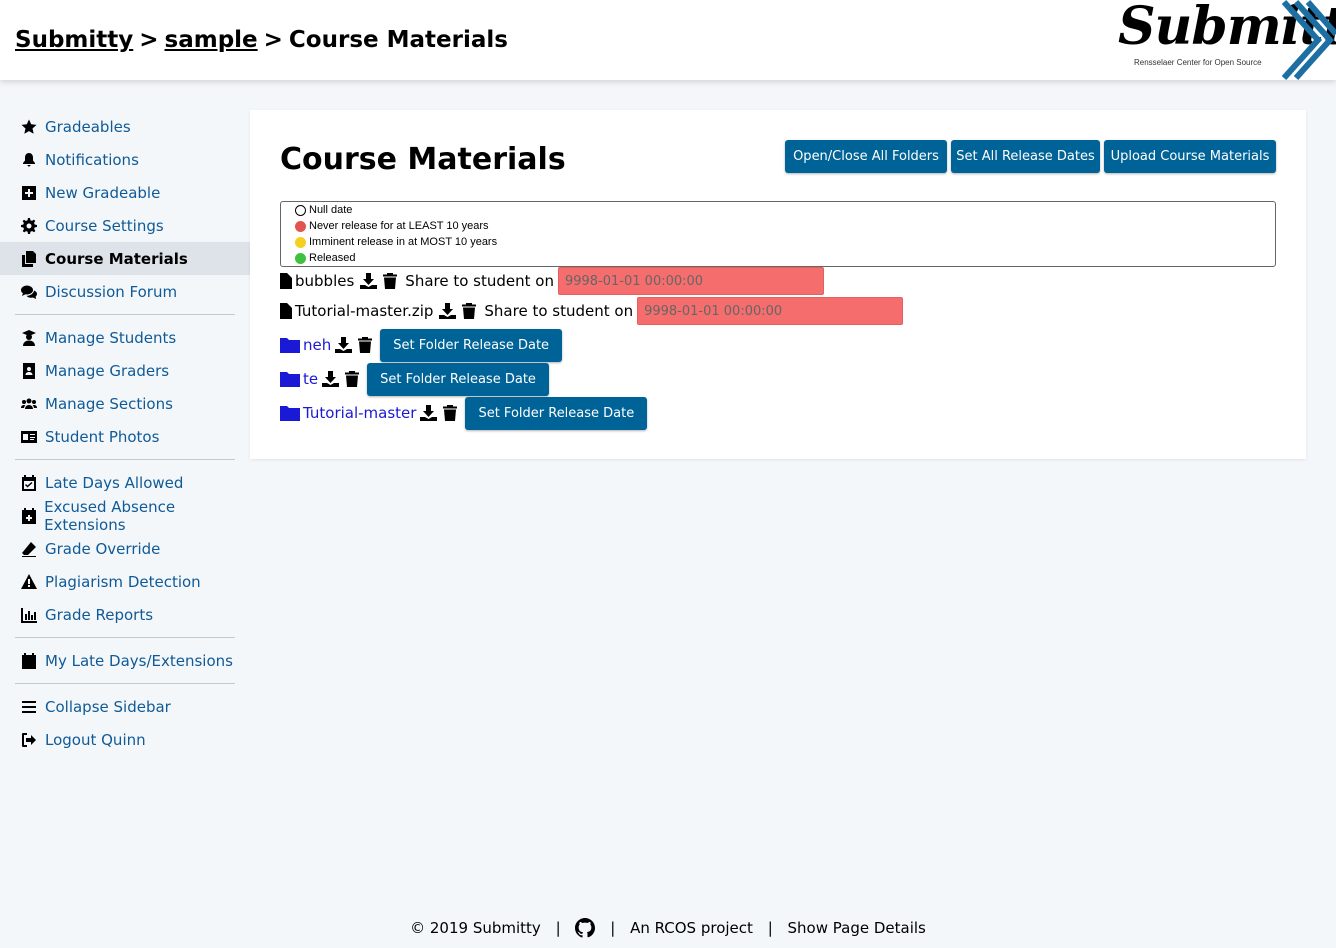 This screenshot has height=948, width=1336. Describe the element at coordinates (29, 292) in the screenshot. I see `comments-icon` at that location.